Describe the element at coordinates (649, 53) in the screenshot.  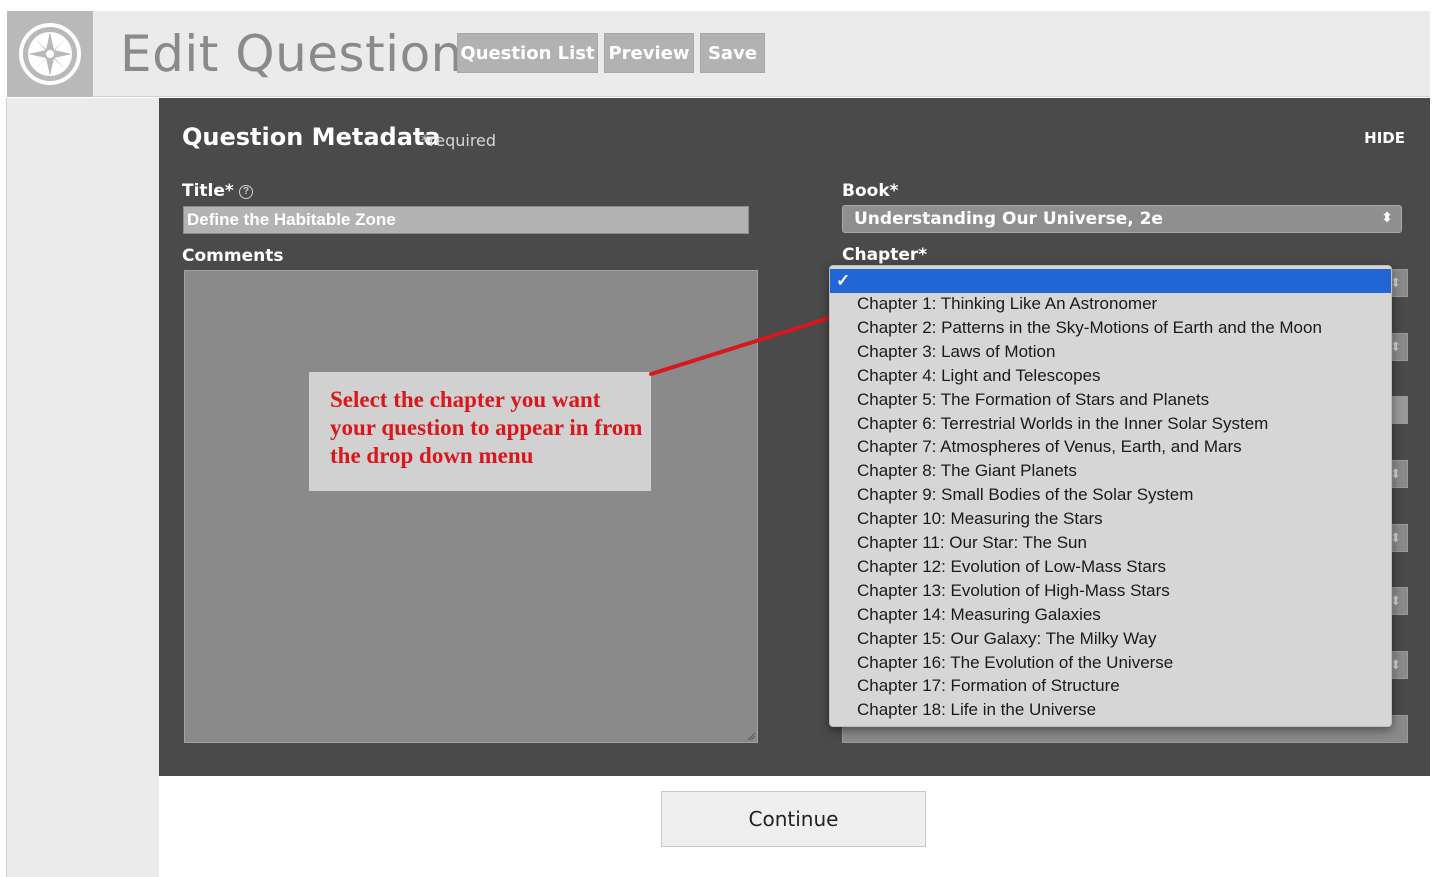
I see `preview-button: Preview` at that location.